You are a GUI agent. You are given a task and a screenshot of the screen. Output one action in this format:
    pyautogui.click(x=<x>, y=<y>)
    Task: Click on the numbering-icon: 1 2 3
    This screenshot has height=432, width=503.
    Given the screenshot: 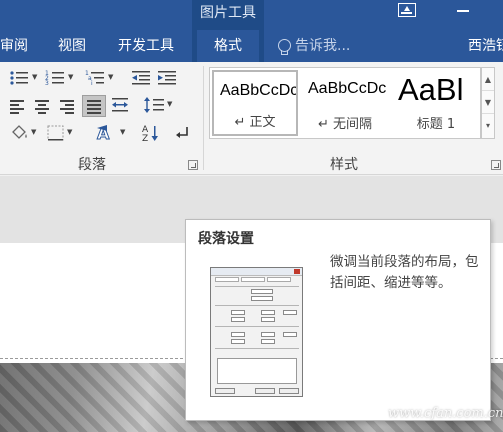 What is the action you would take?
    pyautogui.click(x=54, y=78)
    